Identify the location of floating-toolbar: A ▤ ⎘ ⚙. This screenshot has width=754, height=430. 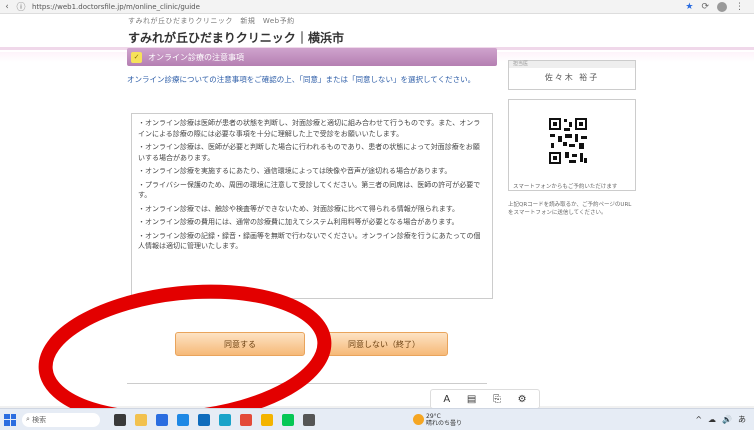
(485, 399).